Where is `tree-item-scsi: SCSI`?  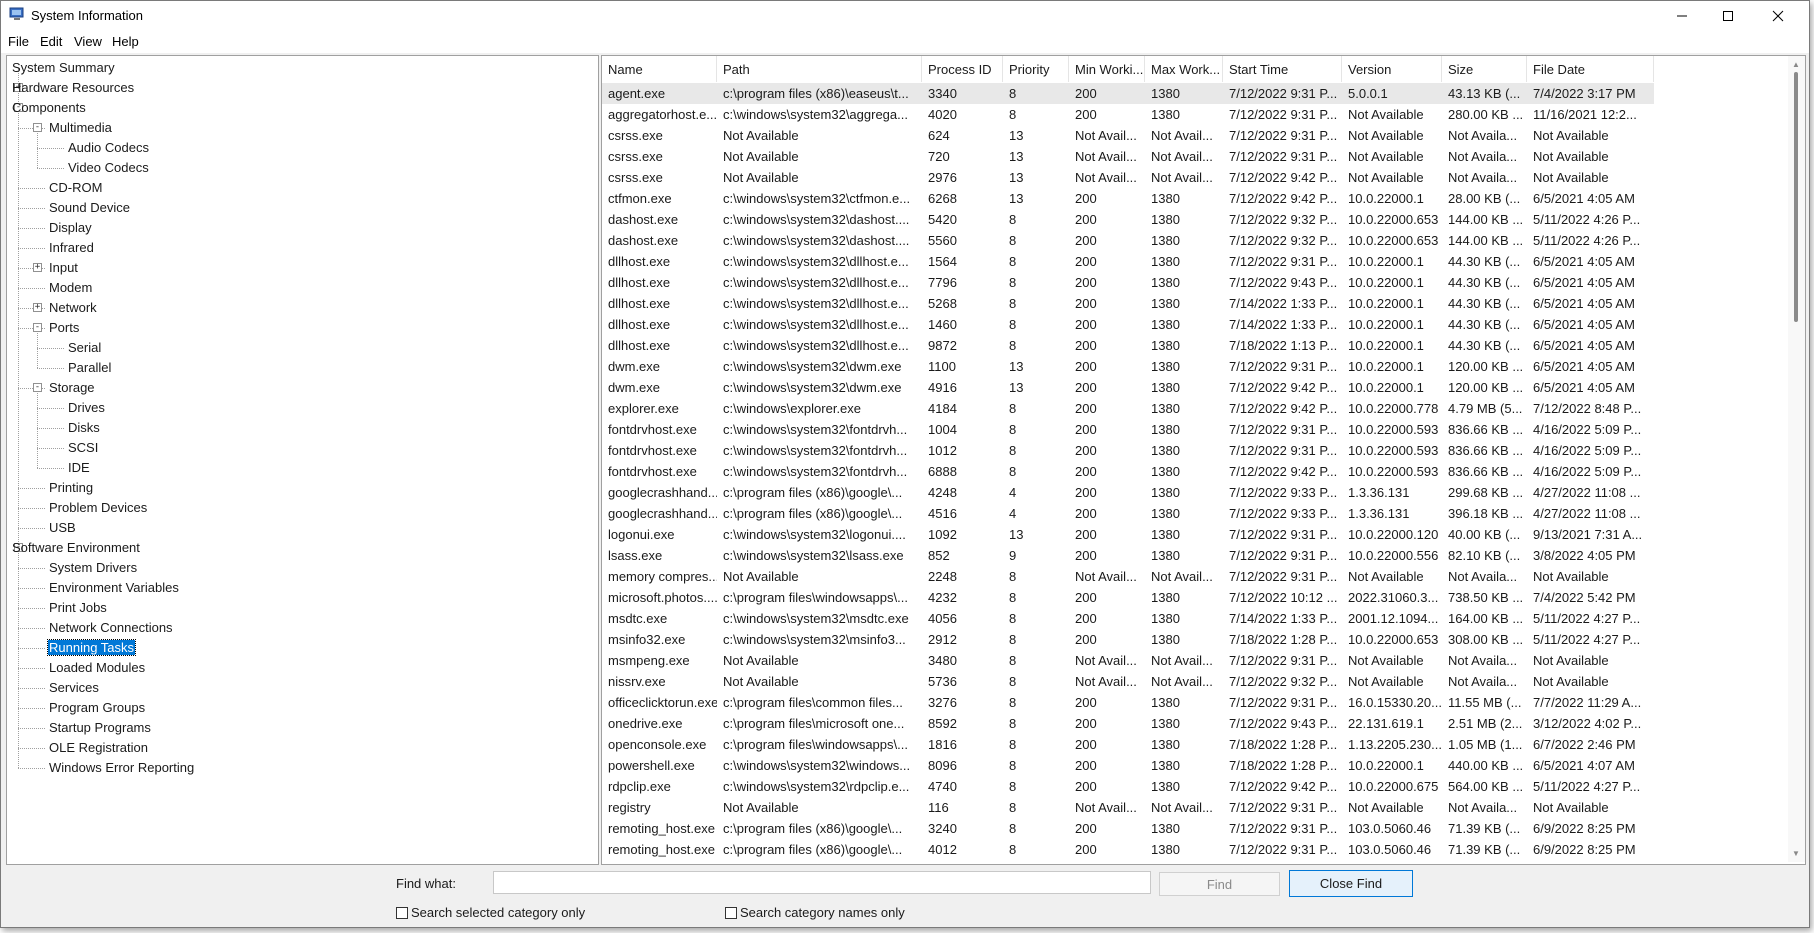
tree-item-scsi: SCSI is located at coordinates (83, 448).